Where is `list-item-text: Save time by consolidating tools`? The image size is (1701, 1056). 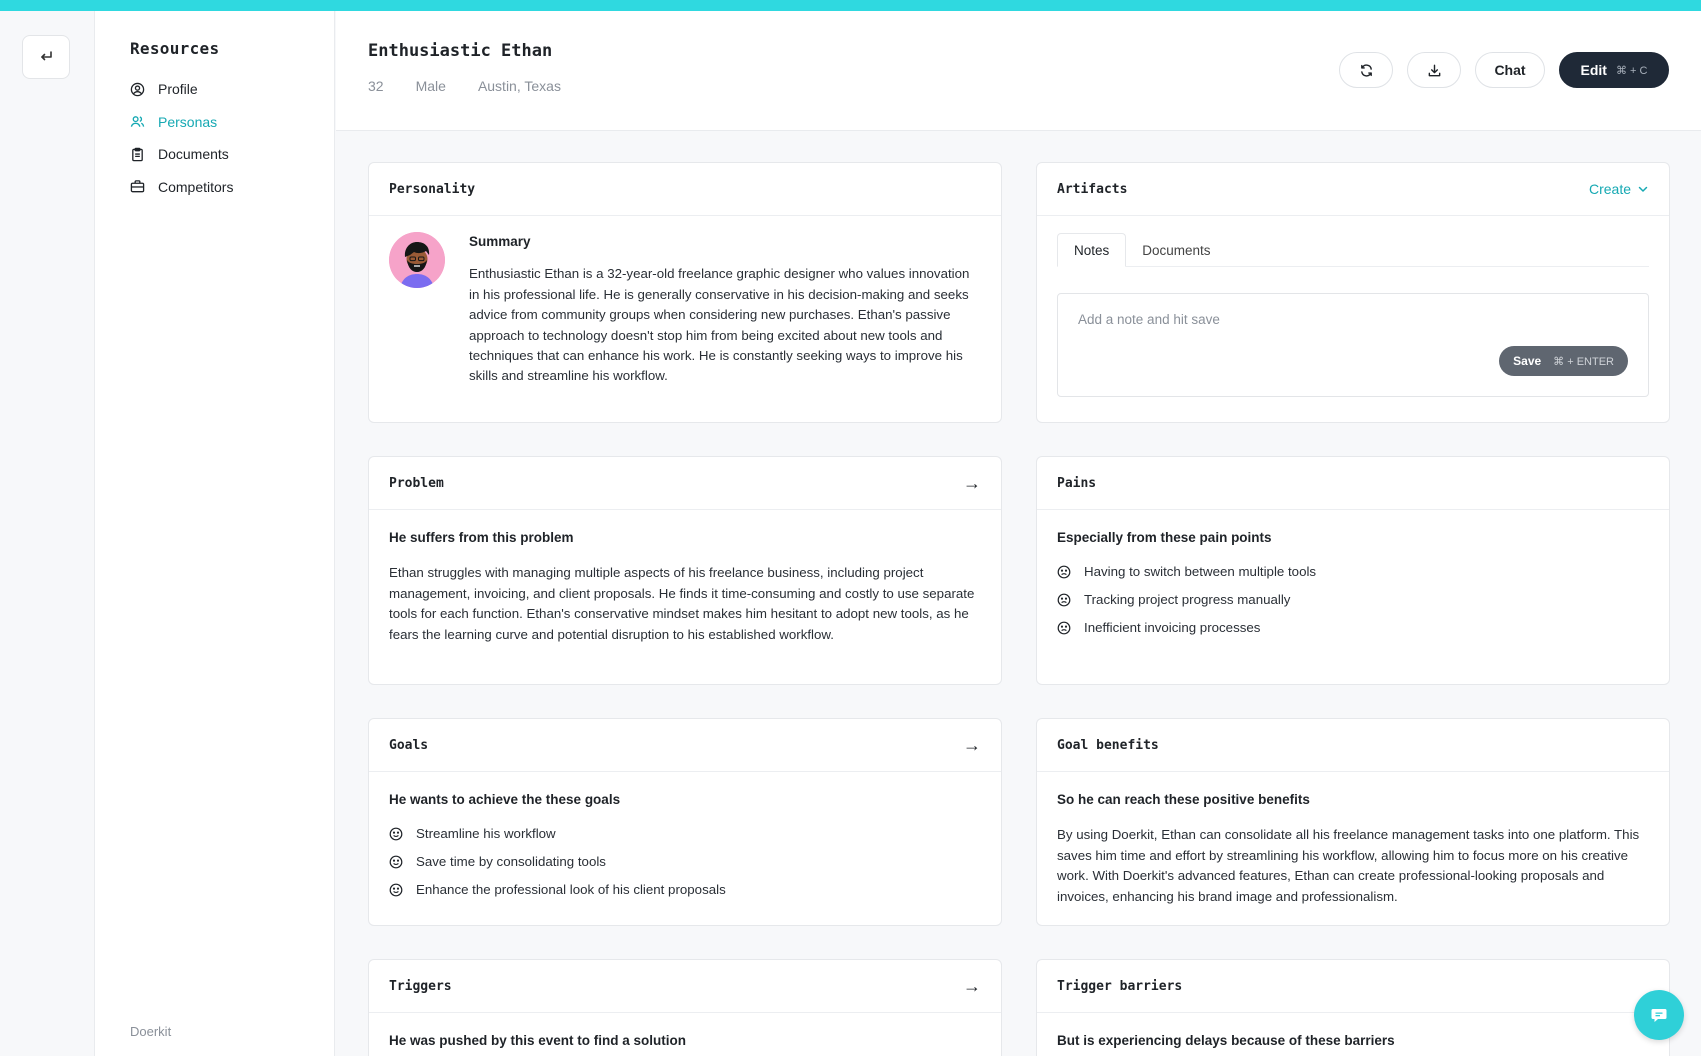
list-item-text: Save time by consolidating tools is located at coordinates (511, 862).